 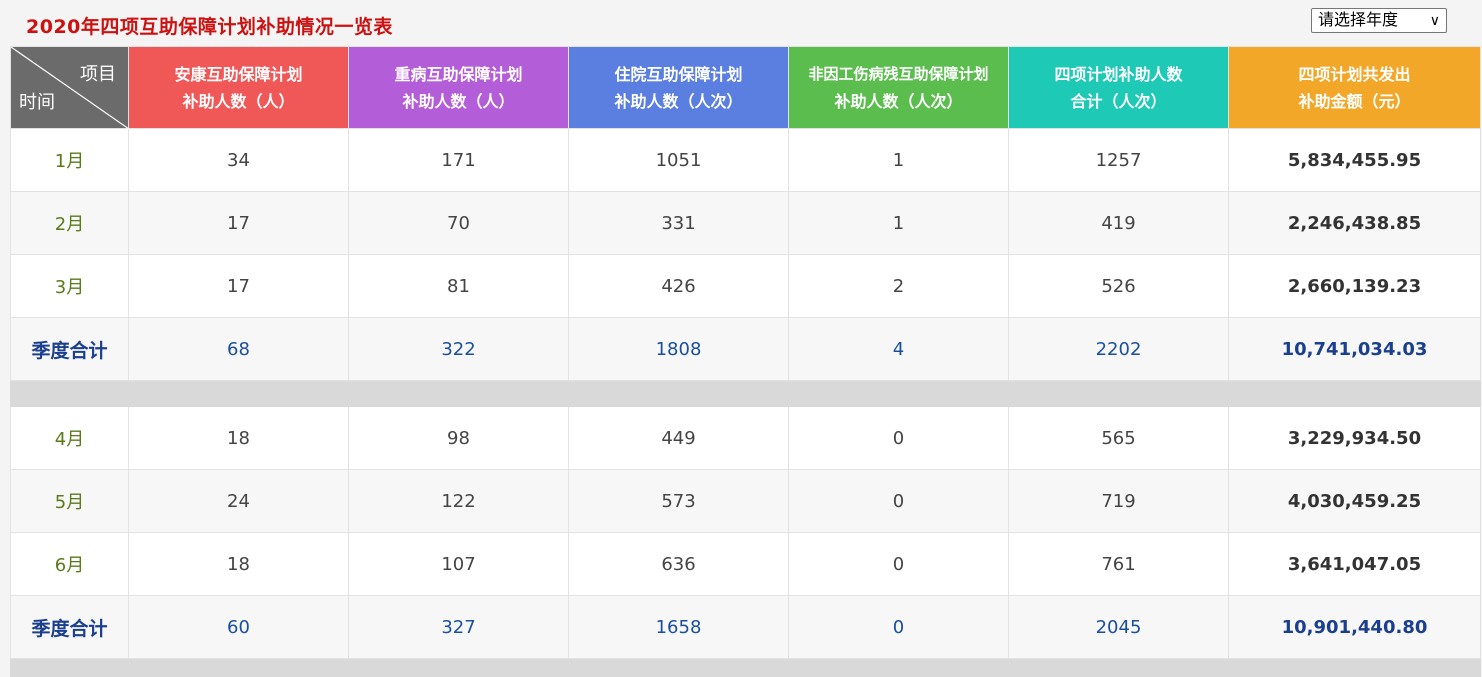 What do you see at coordinates (1354, 223) in the screenshot?
I see `amount-cell: 2,246,438.85` at bounding box center [1354, 223].